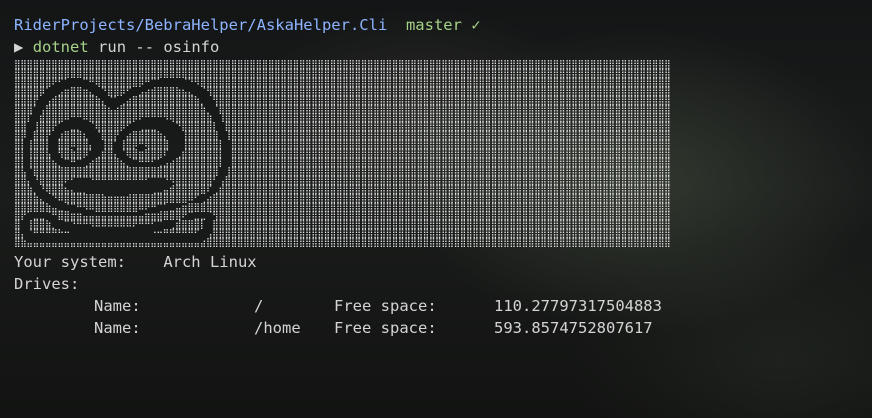  I want to click on drives-header: Drives:, so click(436, 284).